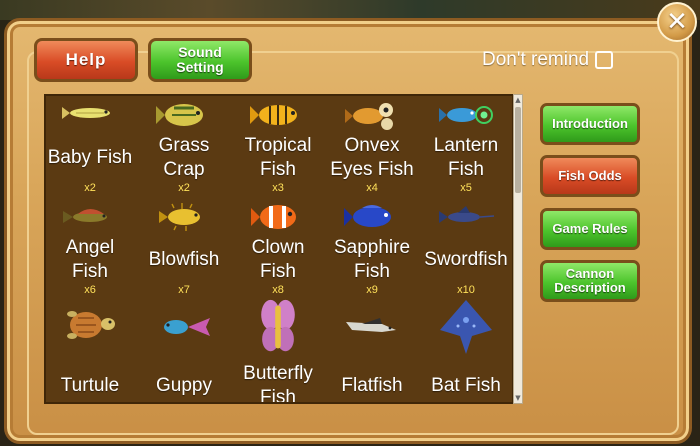 The width and height of the screenshot is (700, 446). I want to click on game-rules-label: Game Rules, so click(590, 228).